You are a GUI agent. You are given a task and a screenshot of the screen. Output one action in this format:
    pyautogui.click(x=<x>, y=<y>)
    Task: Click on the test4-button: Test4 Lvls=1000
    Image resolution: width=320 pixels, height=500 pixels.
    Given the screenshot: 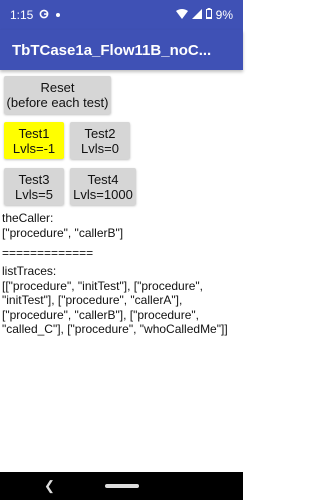 What is the action you would take?
    pyautogui.click(x=103, y=186)
    